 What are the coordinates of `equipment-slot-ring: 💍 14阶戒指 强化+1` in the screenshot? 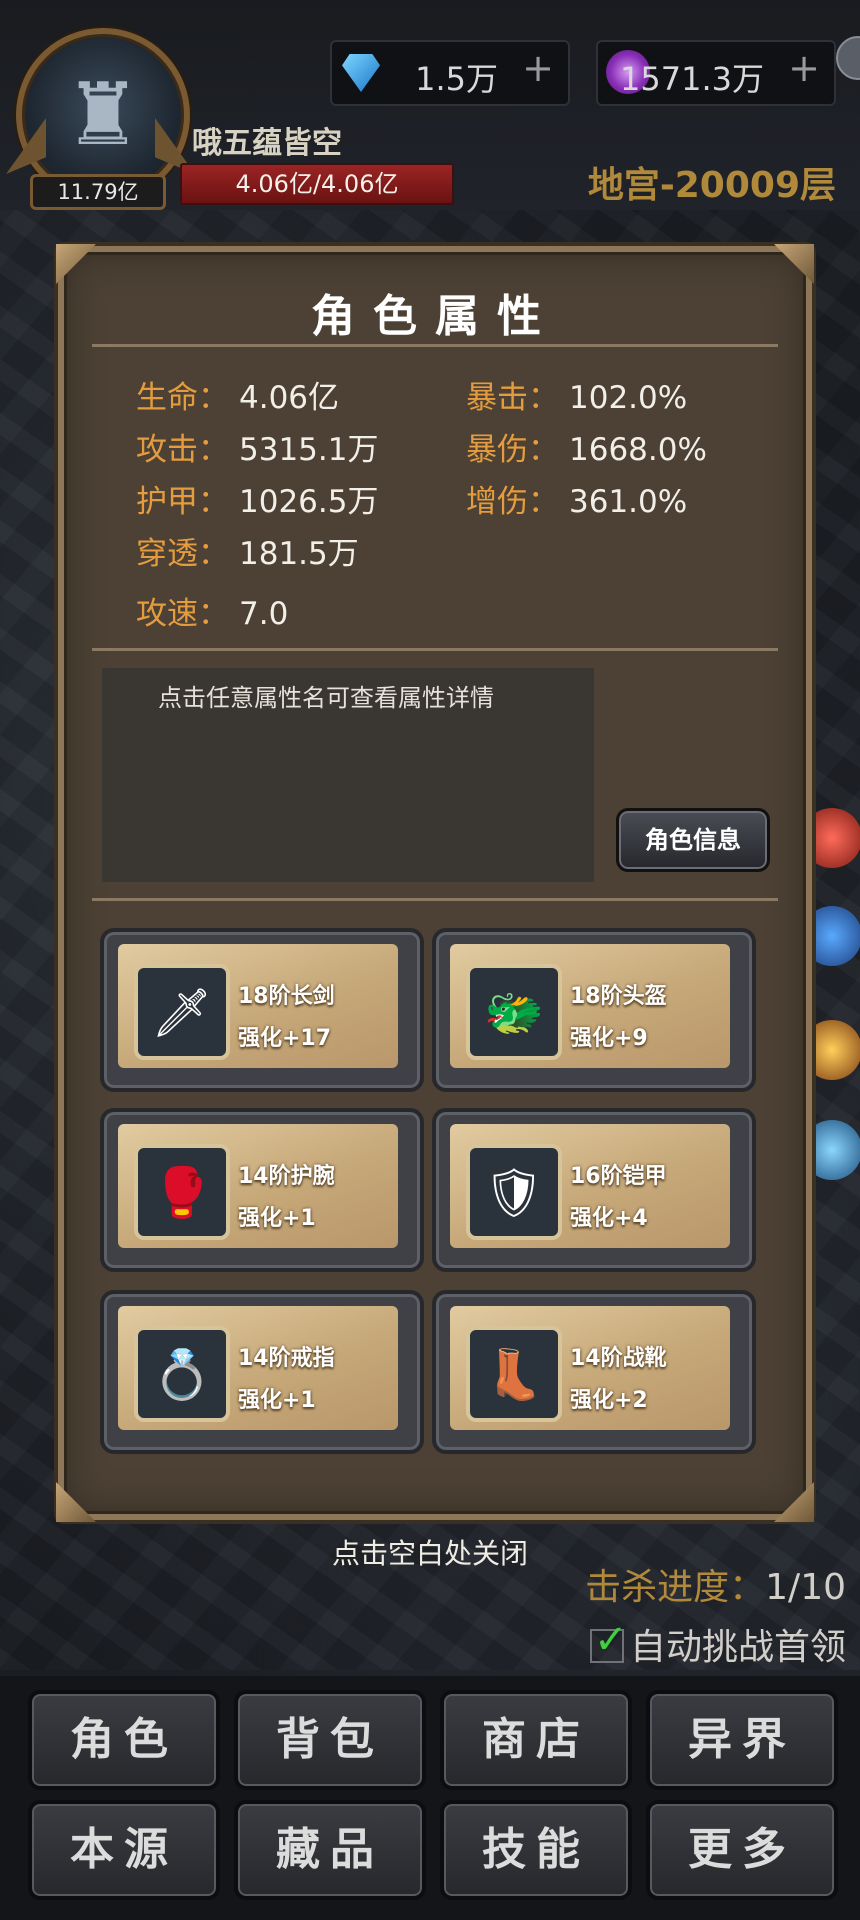 It's located at (262, 1372).